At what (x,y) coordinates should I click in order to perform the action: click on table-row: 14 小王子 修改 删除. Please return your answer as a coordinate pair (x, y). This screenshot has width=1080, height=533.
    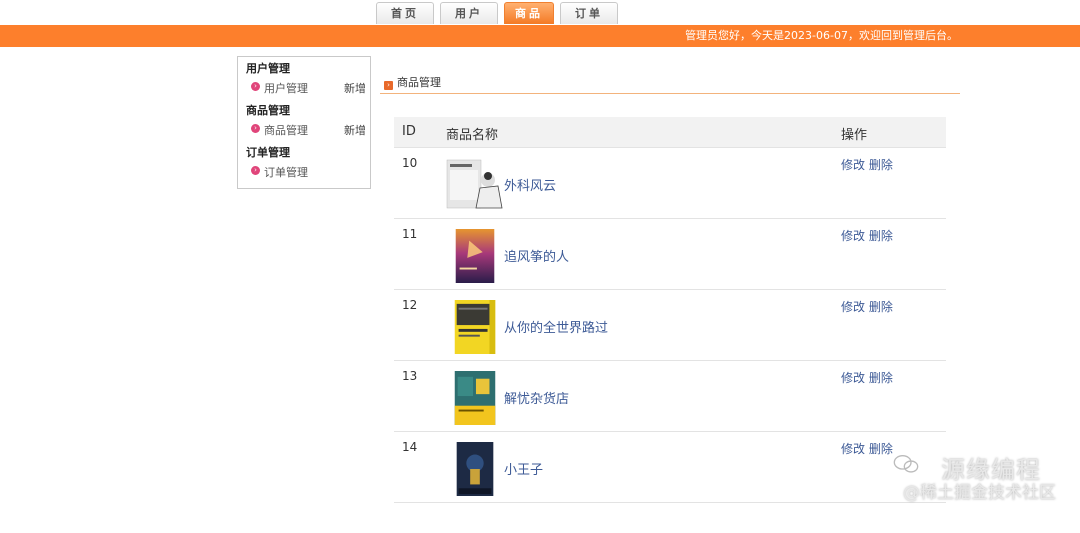
    Looking at the image, I should click on (670, 467).